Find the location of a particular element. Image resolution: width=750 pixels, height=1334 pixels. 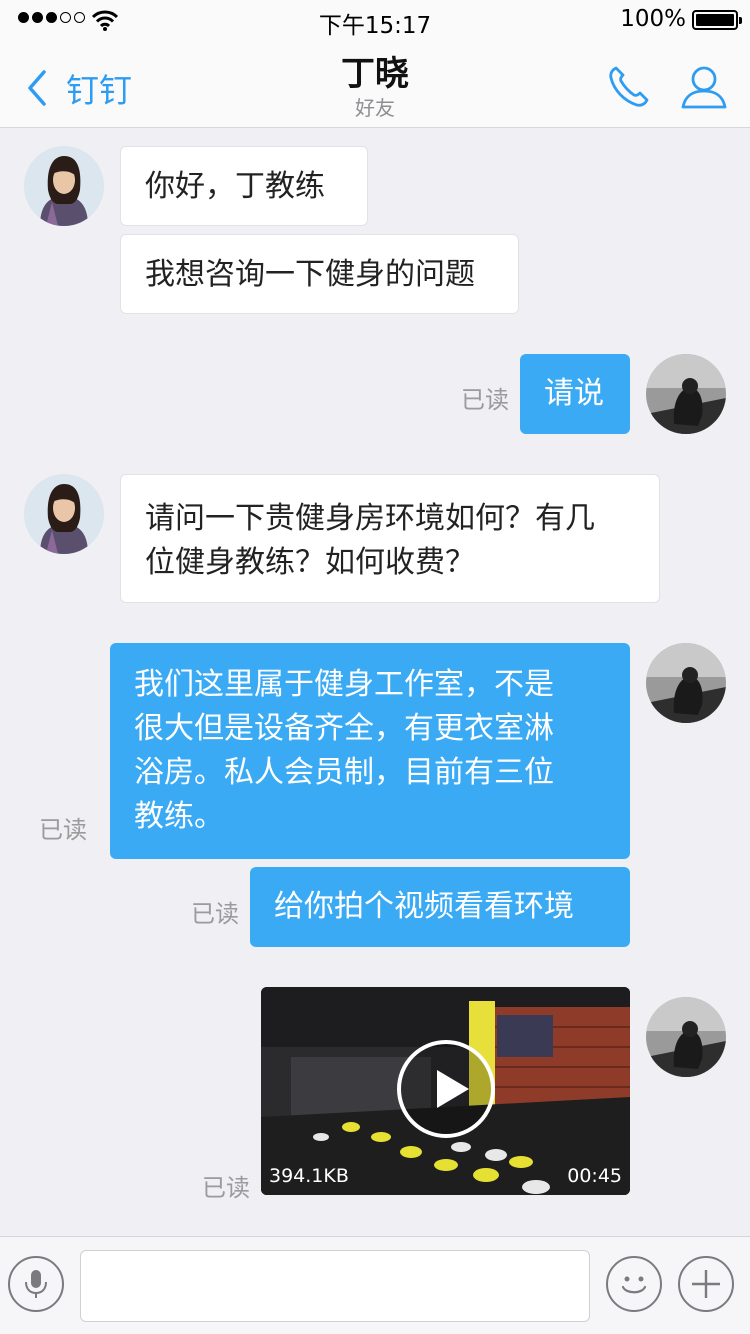

navigation-bar: 钉钉 丁晓 好友 is located at coordinates (375, 84).